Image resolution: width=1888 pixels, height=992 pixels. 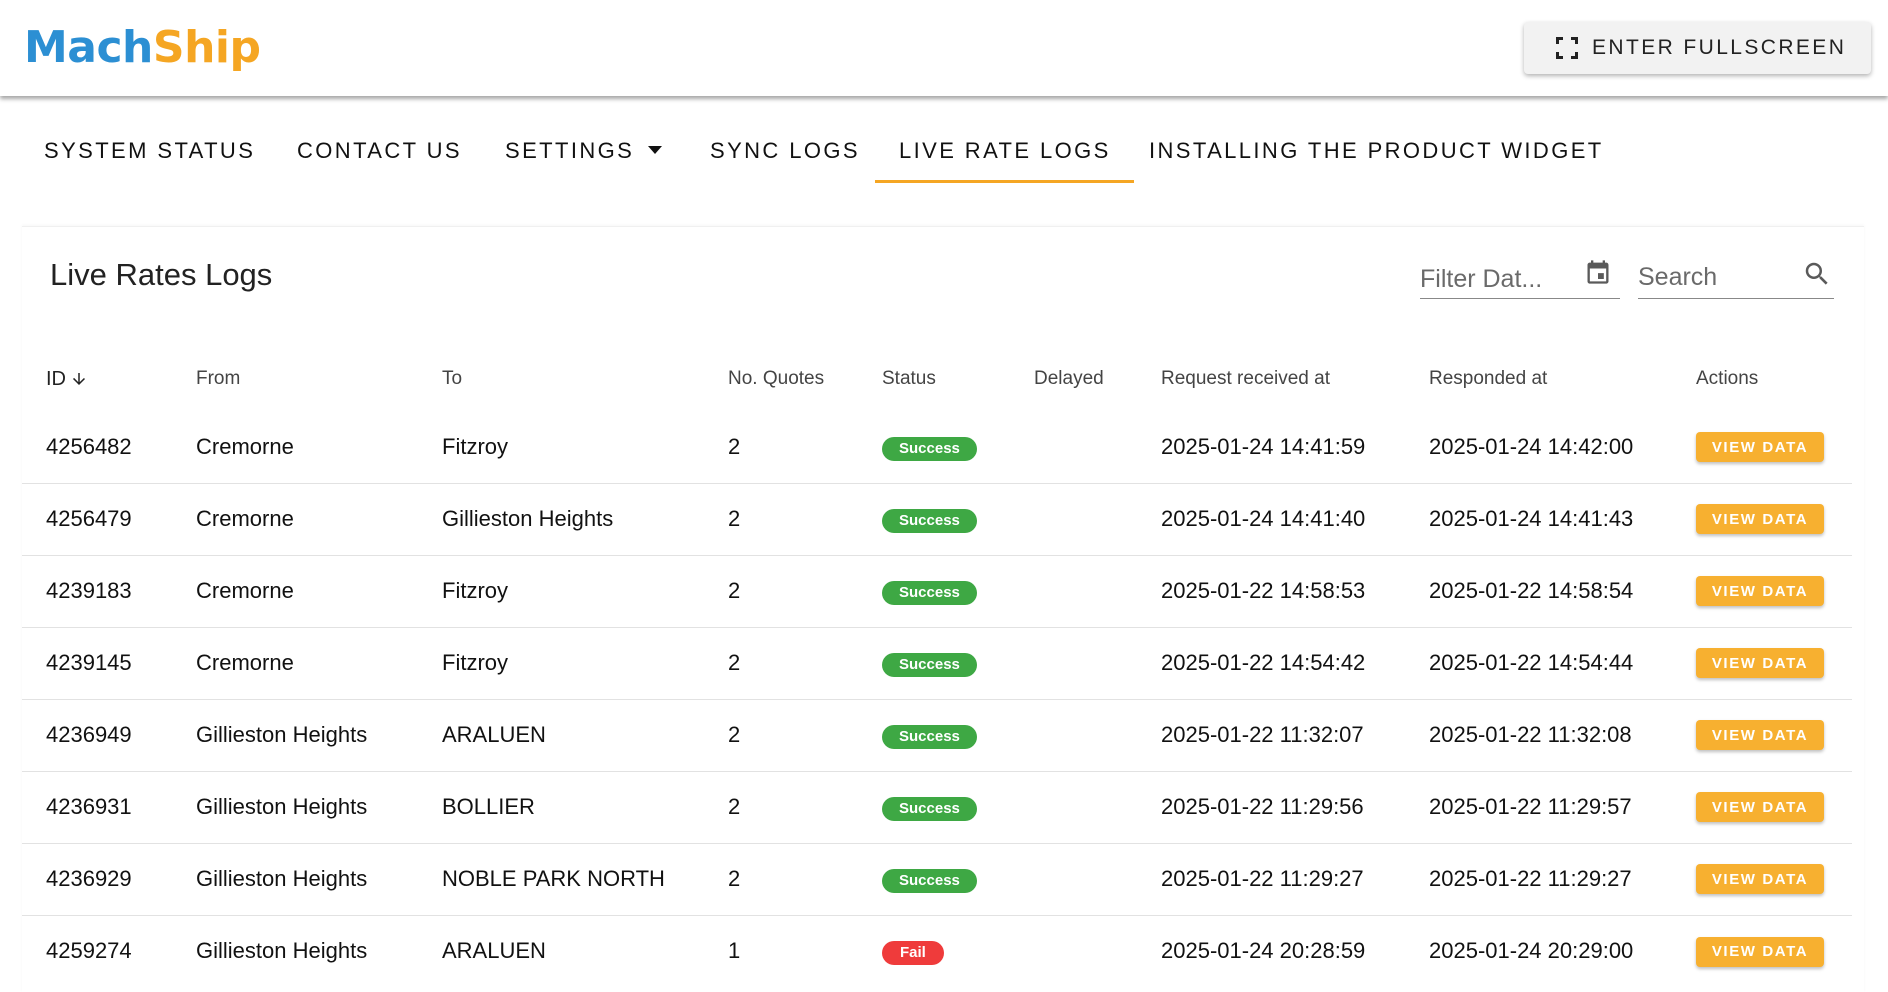 What do you see at coordinates (1567, 48) in the screenshot?
I see `fullscreen-icon` at bounding box center [1567, 48].